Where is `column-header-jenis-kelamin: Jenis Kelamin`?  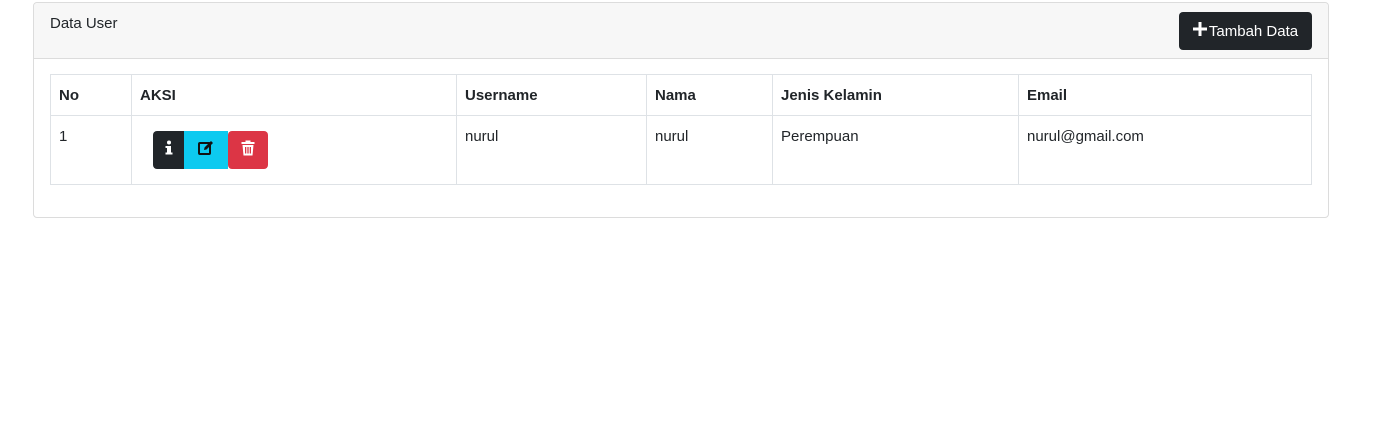 column-header-jenis-kelamin: Jenis Kelamin is located at coordinates (895, 95).